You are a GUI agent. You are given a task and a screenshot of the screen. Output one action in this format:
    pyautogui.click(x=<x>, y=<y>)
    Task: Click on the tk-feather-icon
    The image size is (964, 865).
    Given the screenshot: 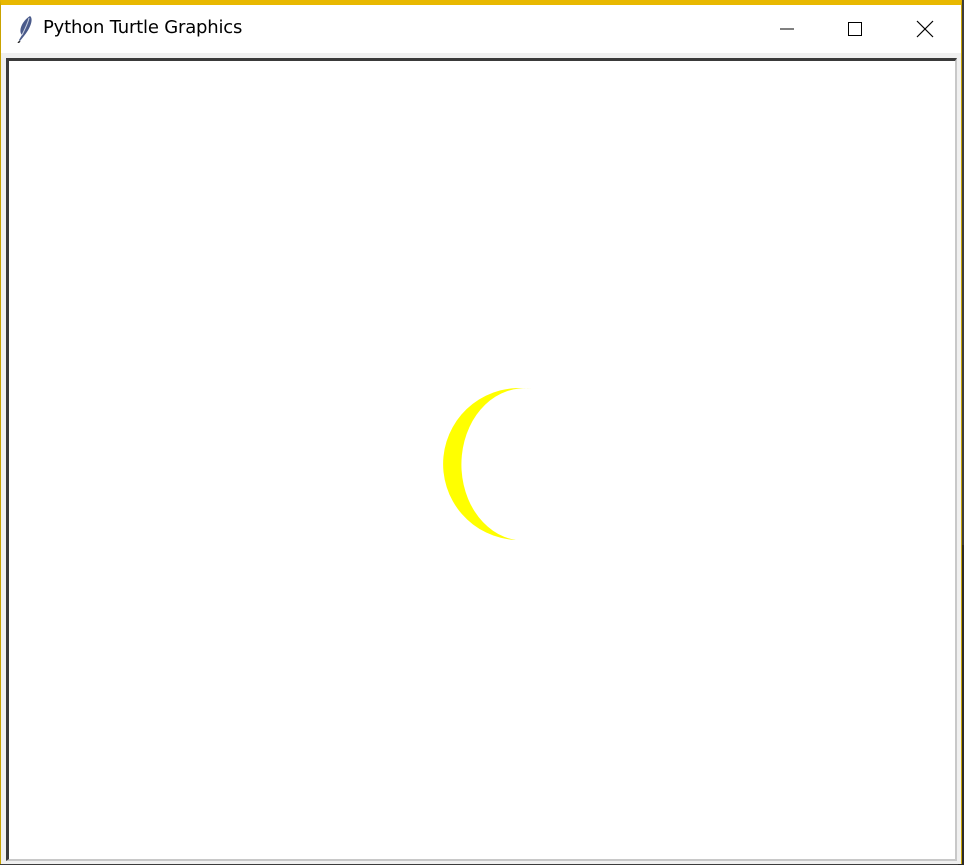 What is the action you would take?
    pyautogui.click(x=24, y=29)
    